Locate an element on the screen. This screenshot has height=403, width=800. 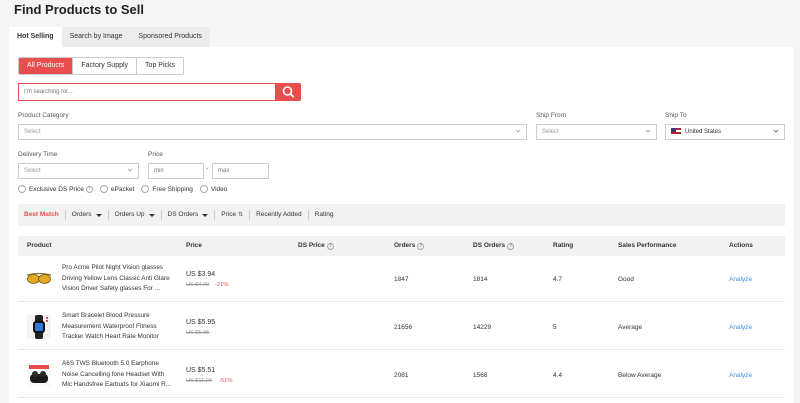
sort-orders: Orders is located at coordinates (86, 215).